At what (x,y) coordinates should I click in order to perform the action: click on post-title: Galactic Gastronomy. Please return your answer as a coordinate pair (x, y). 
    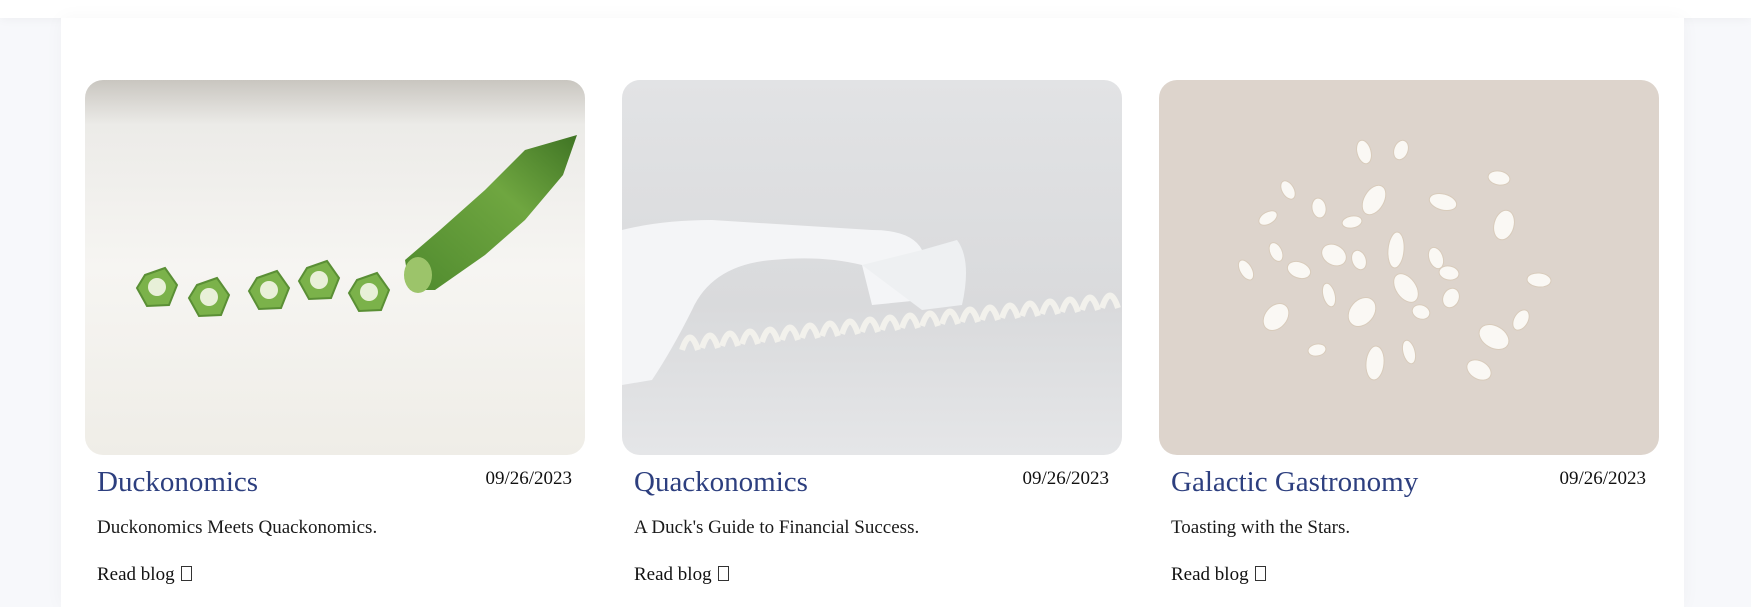
    Looking at the image, I should click on (1294, 482).